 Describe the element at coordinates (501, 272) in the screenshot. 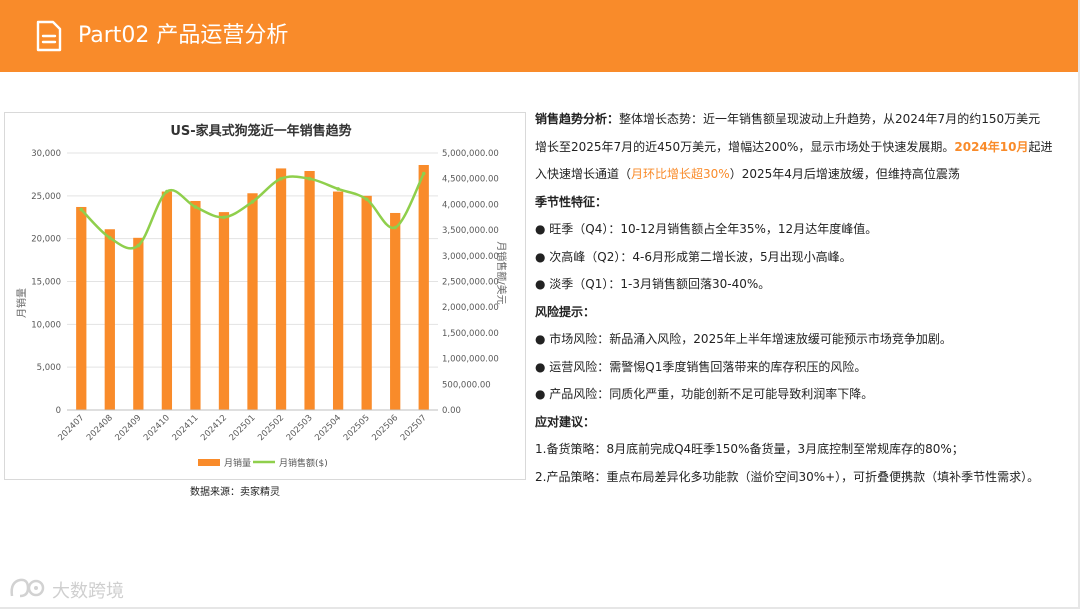

I see `y-axis-right-label: 月销售额/美元` at that location.